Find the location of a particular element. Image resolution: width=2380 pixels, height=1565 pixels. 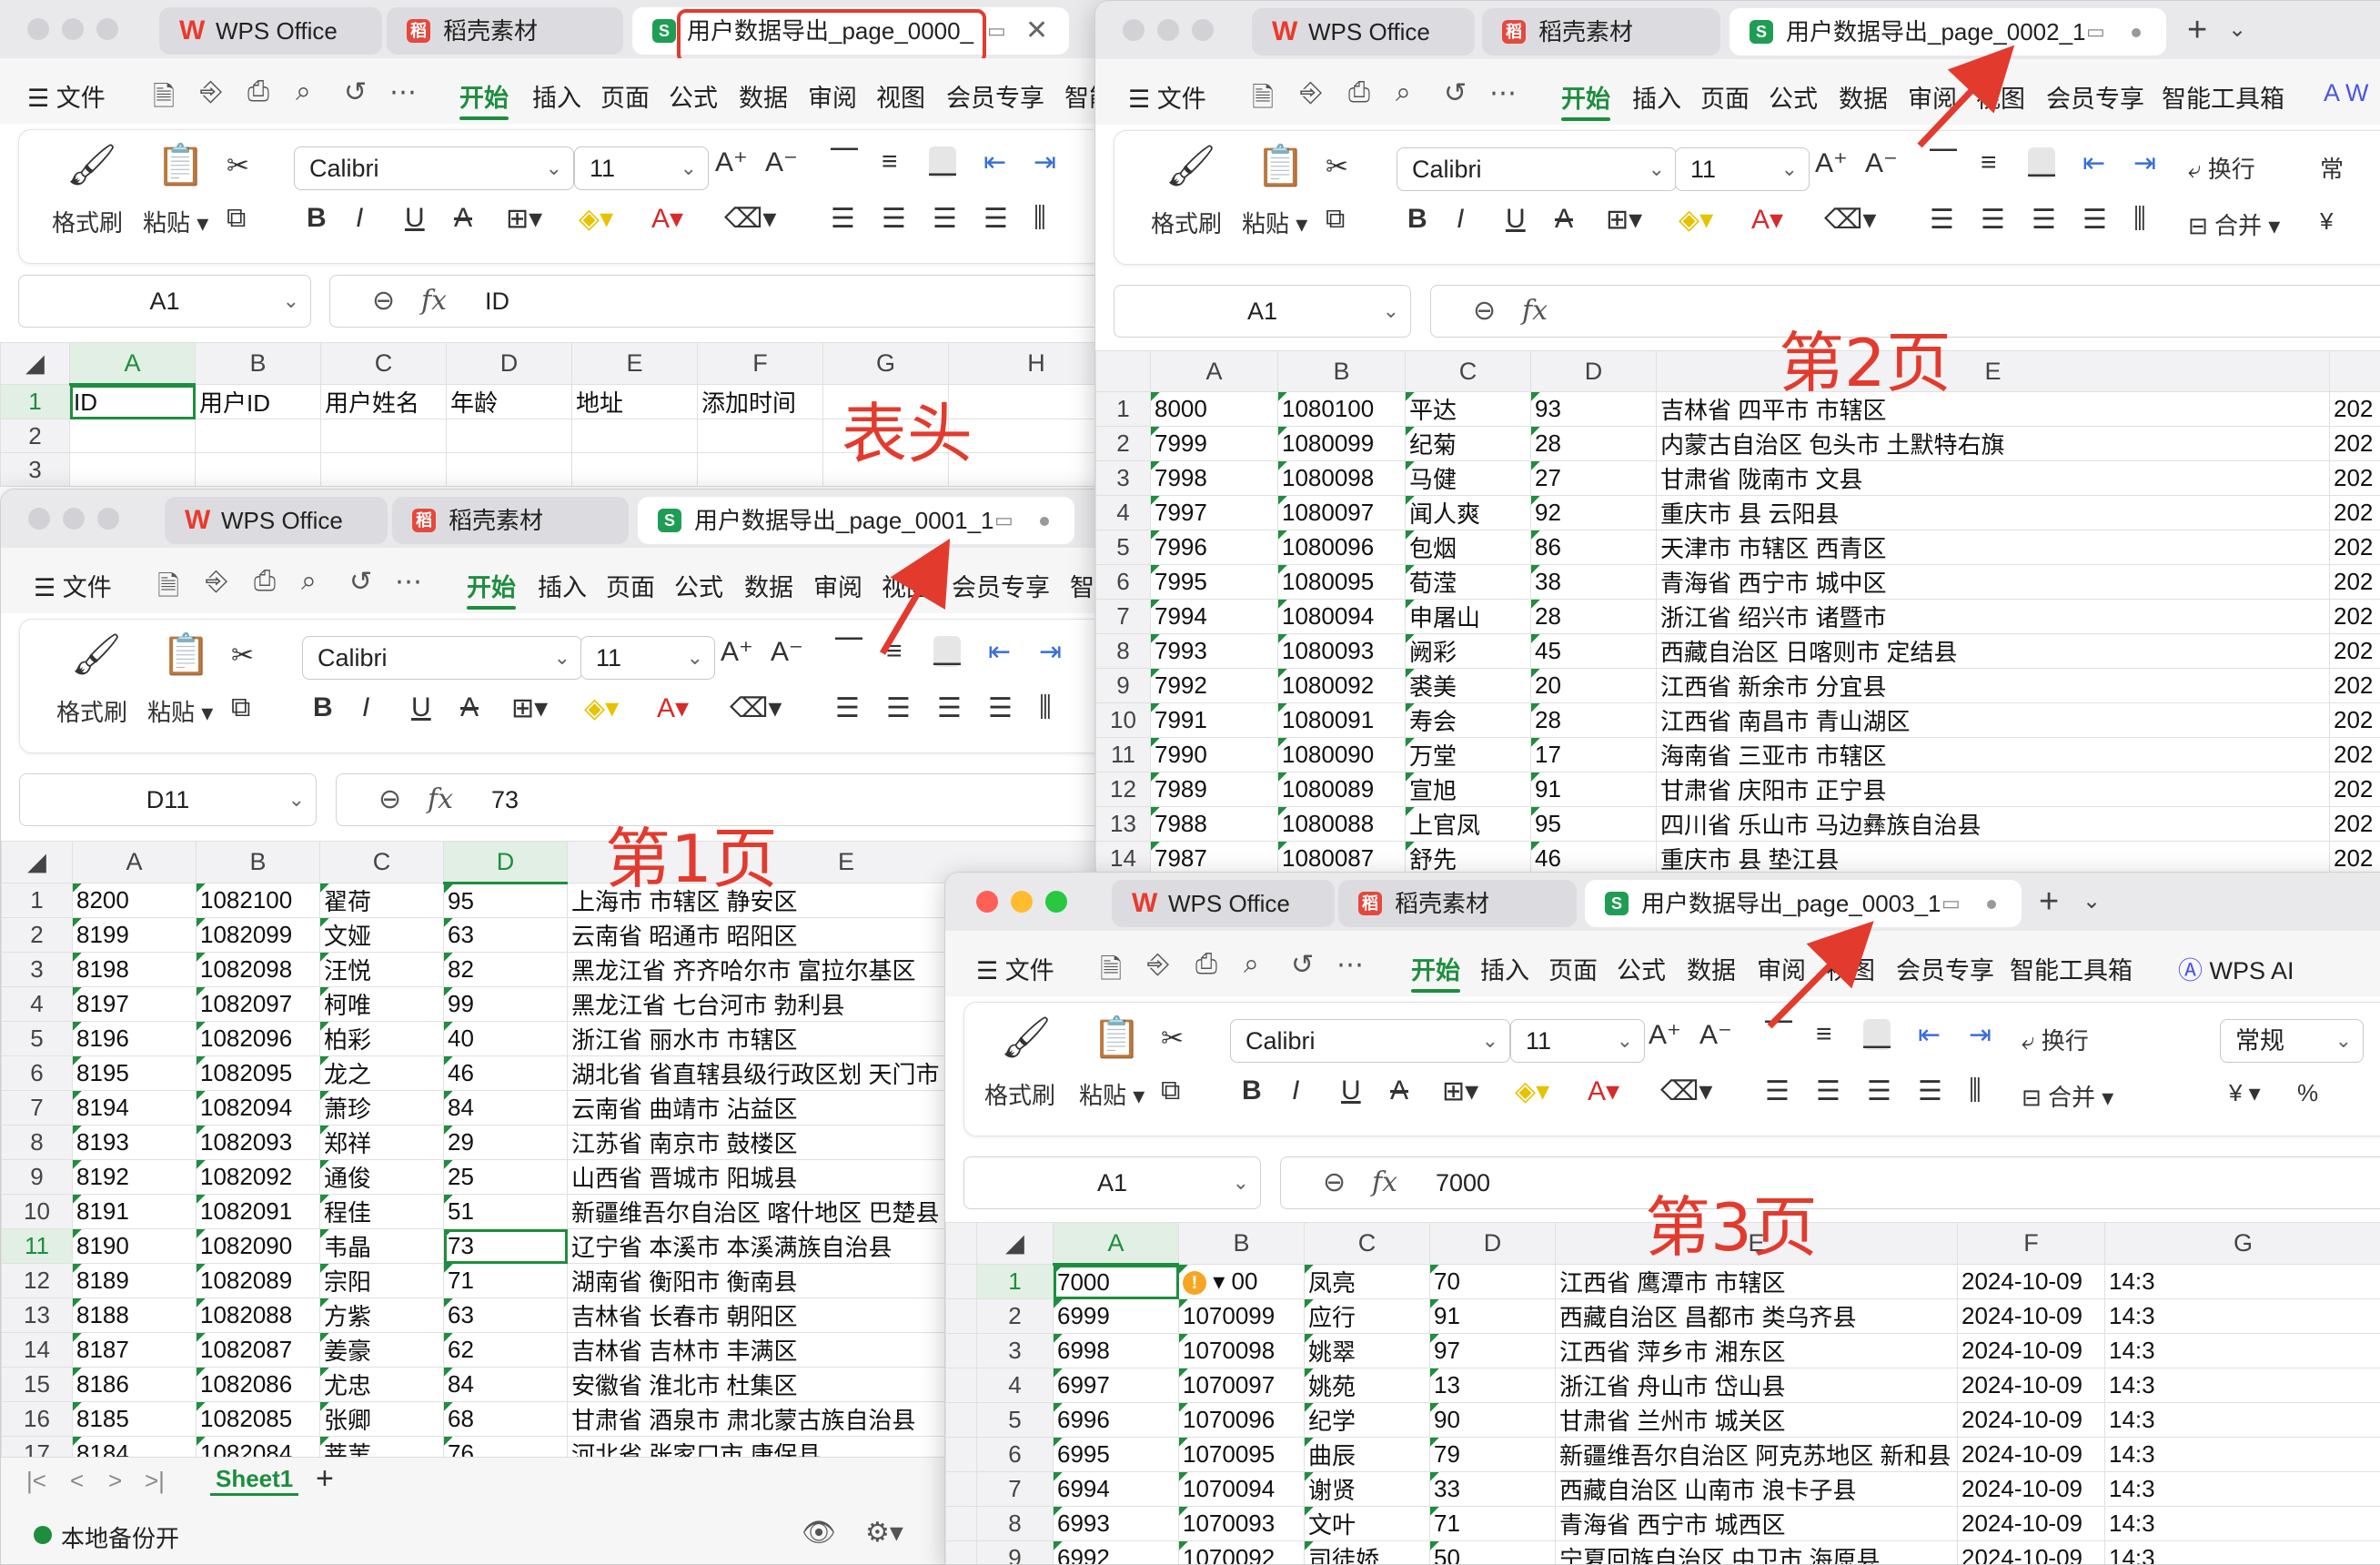

arrow-to-page3-tab is located at coordinates (1813, 982).